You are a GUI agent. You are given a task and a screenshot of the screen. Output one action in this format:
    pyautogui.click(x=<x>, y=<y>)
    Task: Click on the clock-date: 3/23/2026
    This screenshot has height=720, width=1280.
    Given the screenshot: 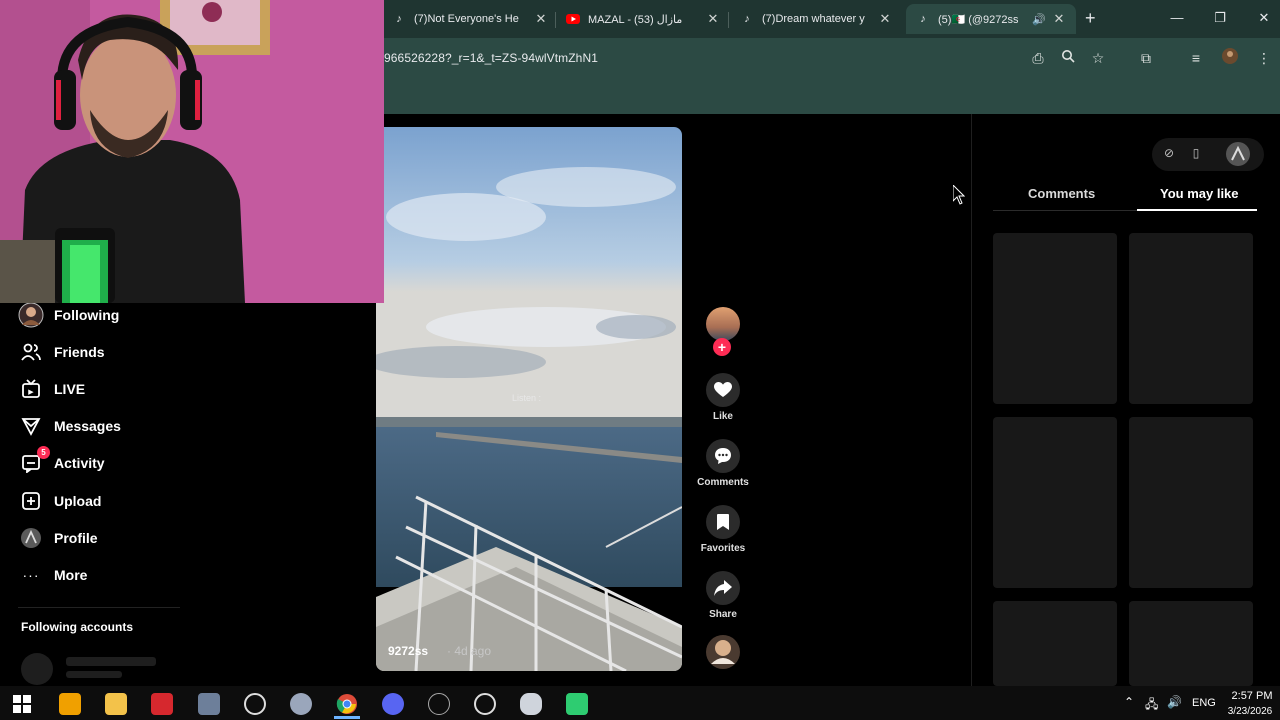 What is the action you would take?
    pyautogui.click(x=1250, y=711)
    